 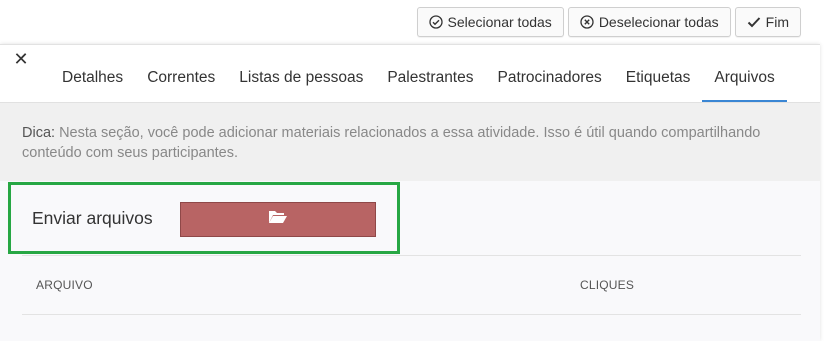 I want to click on tab-label: Etiquetas, so click(x=658, y=77).